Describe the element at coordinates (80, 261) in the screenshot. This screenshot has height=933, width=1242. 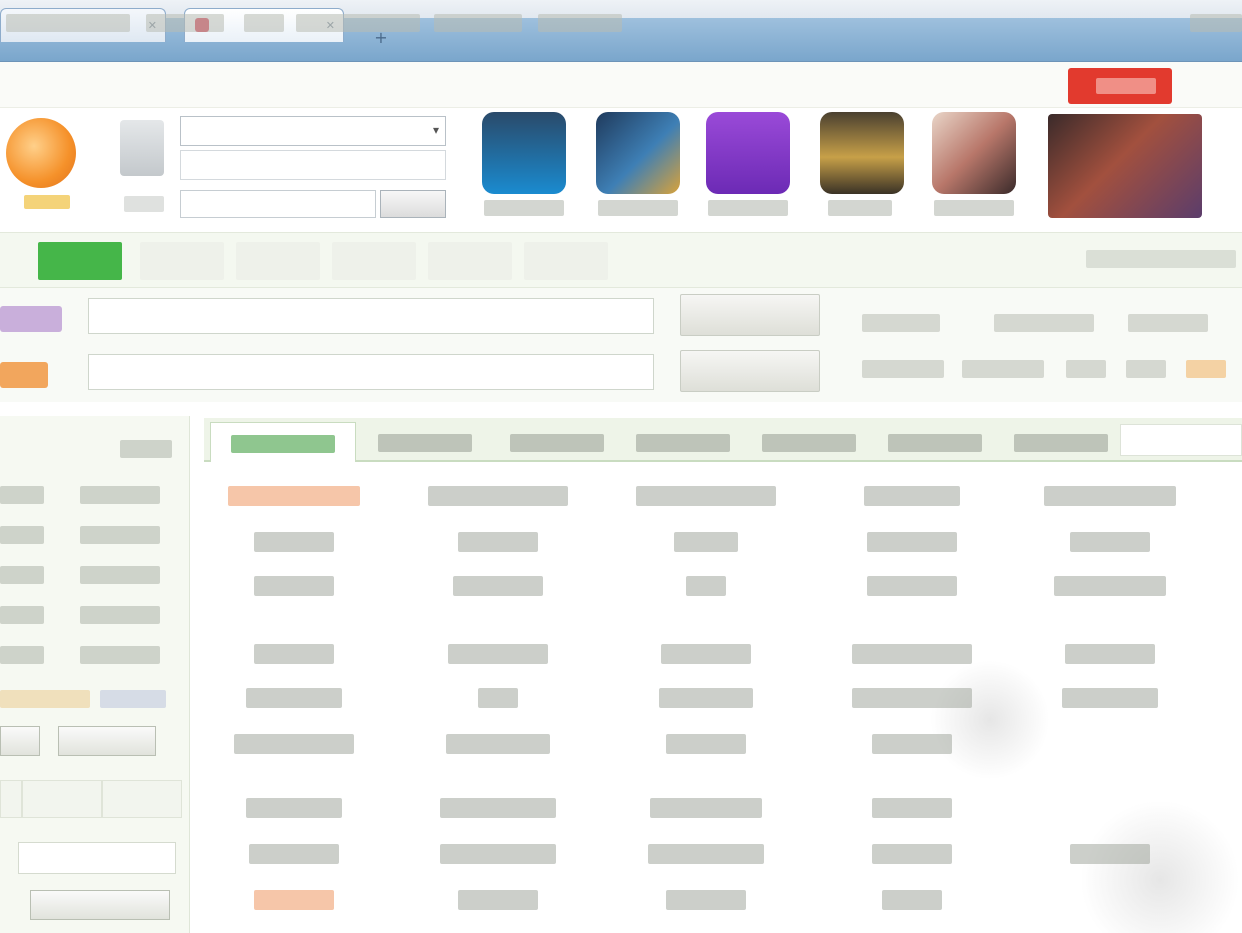
I see `nav-tab-active` at that location.